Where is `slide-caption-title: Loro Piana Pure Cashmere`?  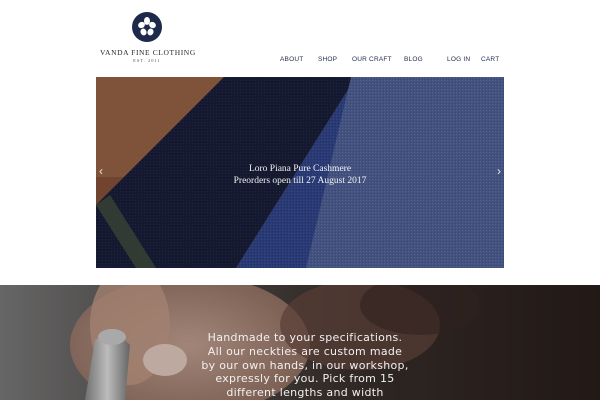 slide-caption-title: Loro Piana Pure Cashmere is located at coordinates (300, 169).